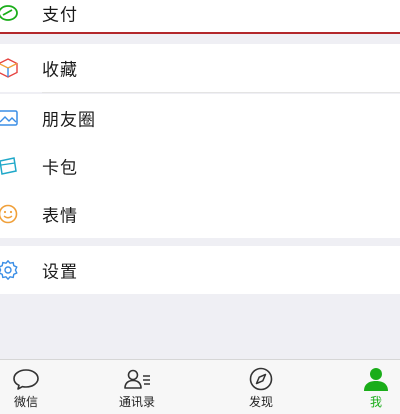 The height and width of the screenshot is (414, 400). I want to click on tab-me: 我, so click(368, 387).